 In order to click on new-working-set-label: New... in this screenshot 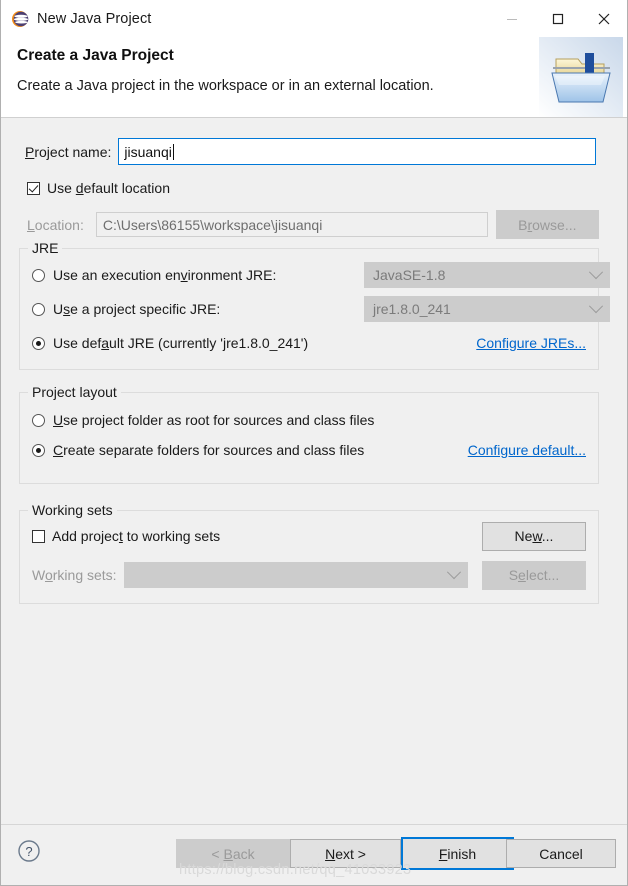, I will do `click(534, 536)`.